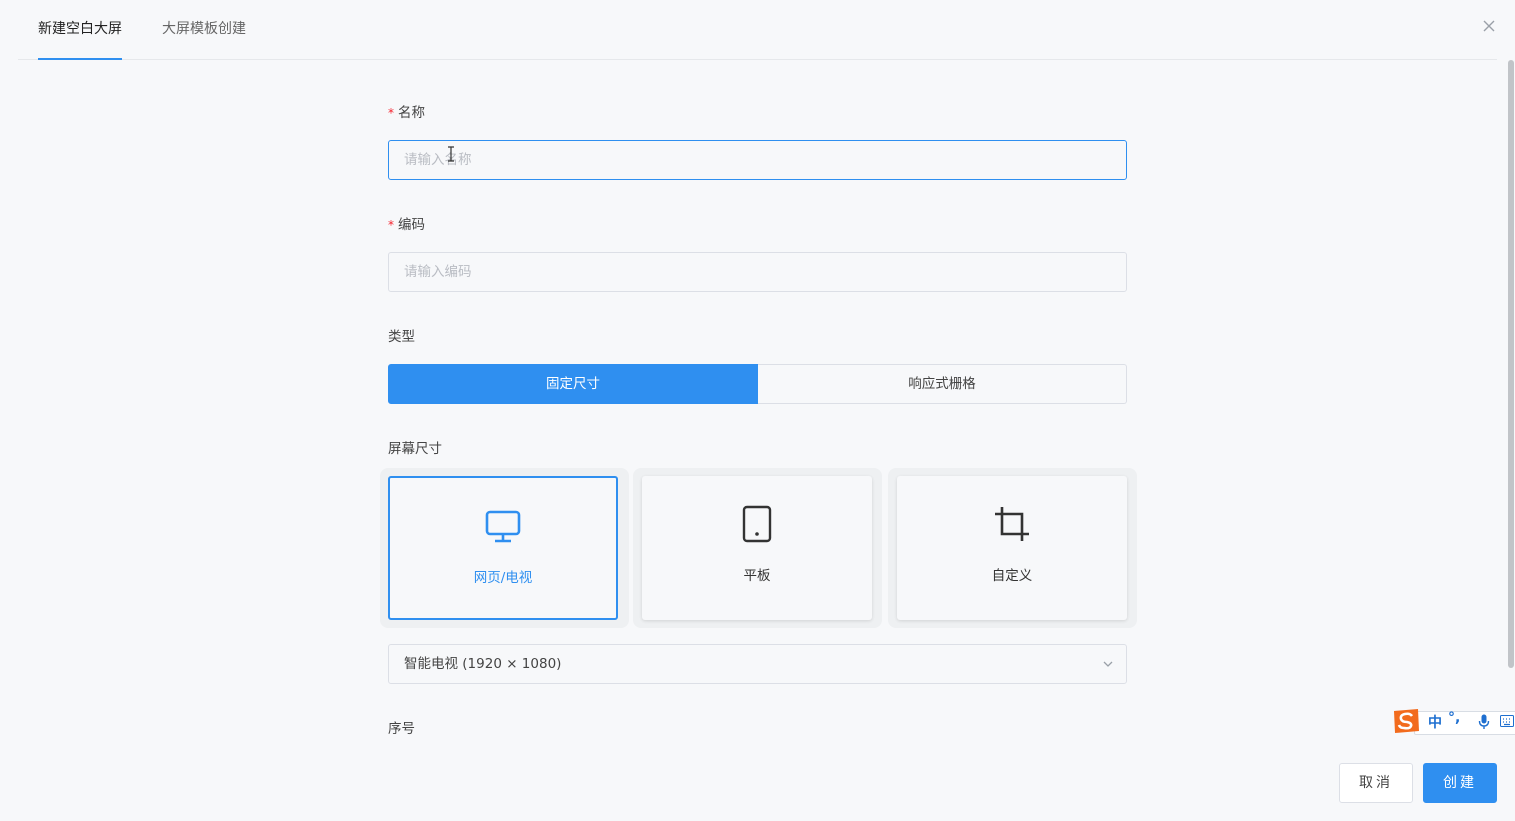 This screenshot has width=1515, height=821. What do you see at coordinates (757, 272) in the screenshot?
I see `code-input` at bounding box center [757, 272].